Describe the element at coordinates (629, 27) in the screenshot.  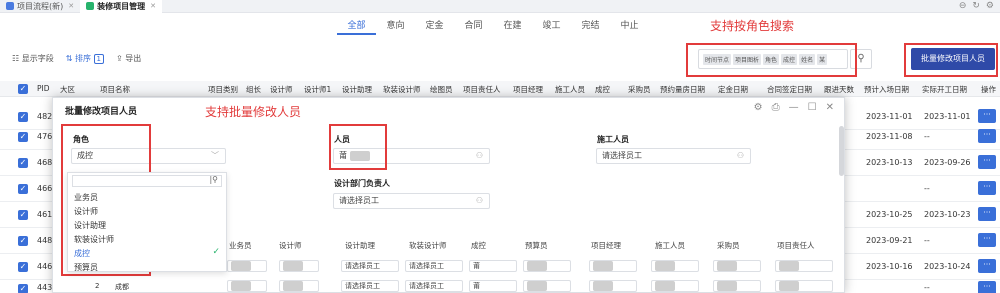
I see `tab-suspended: 中止` at that location.